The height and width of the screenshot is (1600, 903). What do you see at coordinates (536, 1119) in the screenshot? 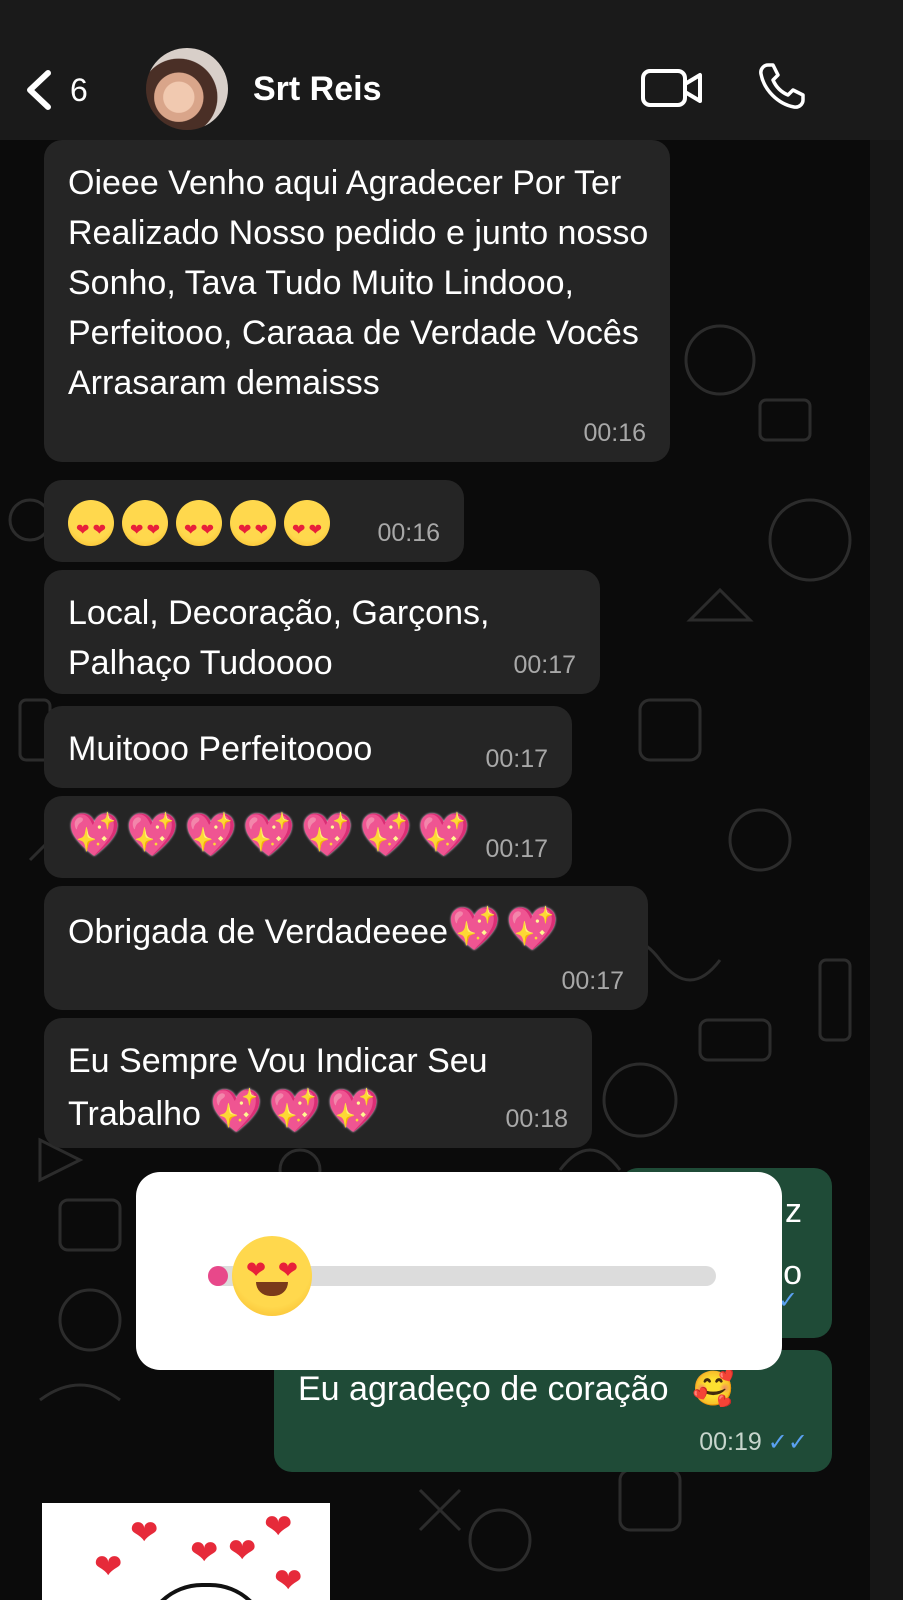
I see `message-time: 00:18` at bounding box center [536, 1119].